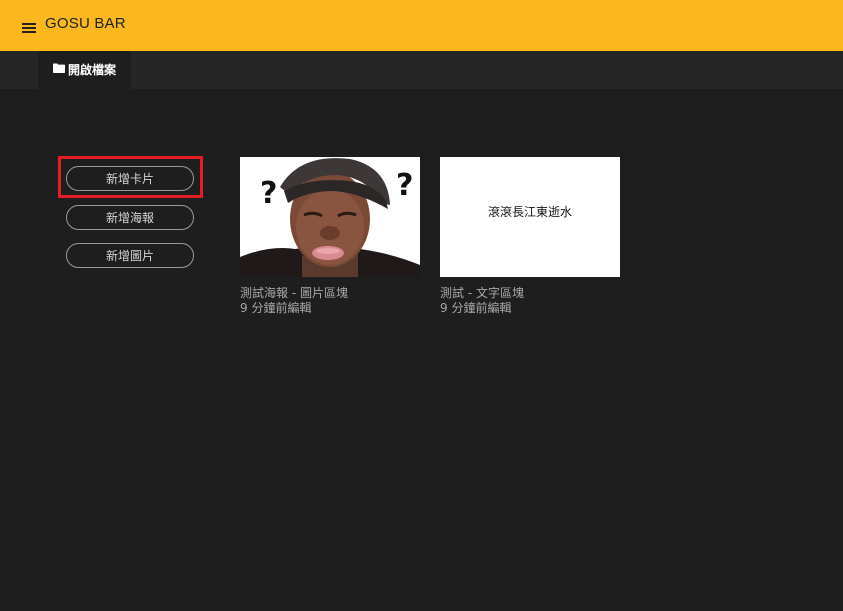 This screenshot has width=843, height=611. I want to click on tab-open-file: 開啟檔案, so click(84, 70).